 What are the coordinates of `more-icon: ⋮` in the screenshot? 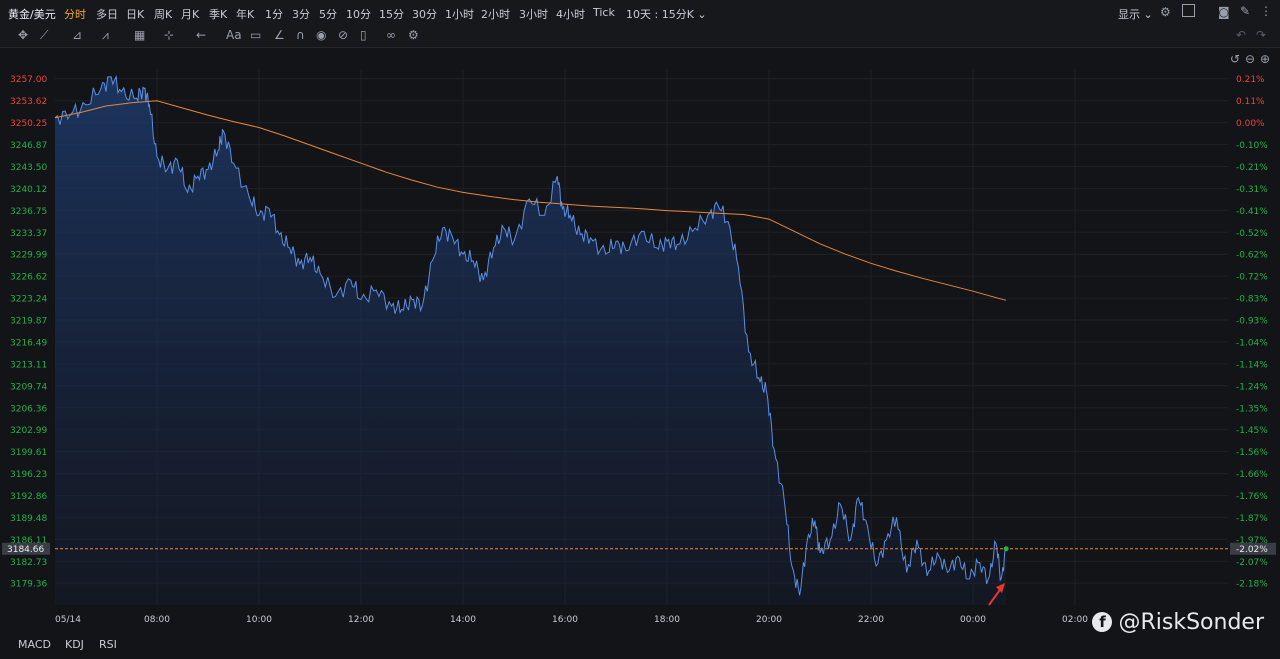 It's located at (1266, 11).